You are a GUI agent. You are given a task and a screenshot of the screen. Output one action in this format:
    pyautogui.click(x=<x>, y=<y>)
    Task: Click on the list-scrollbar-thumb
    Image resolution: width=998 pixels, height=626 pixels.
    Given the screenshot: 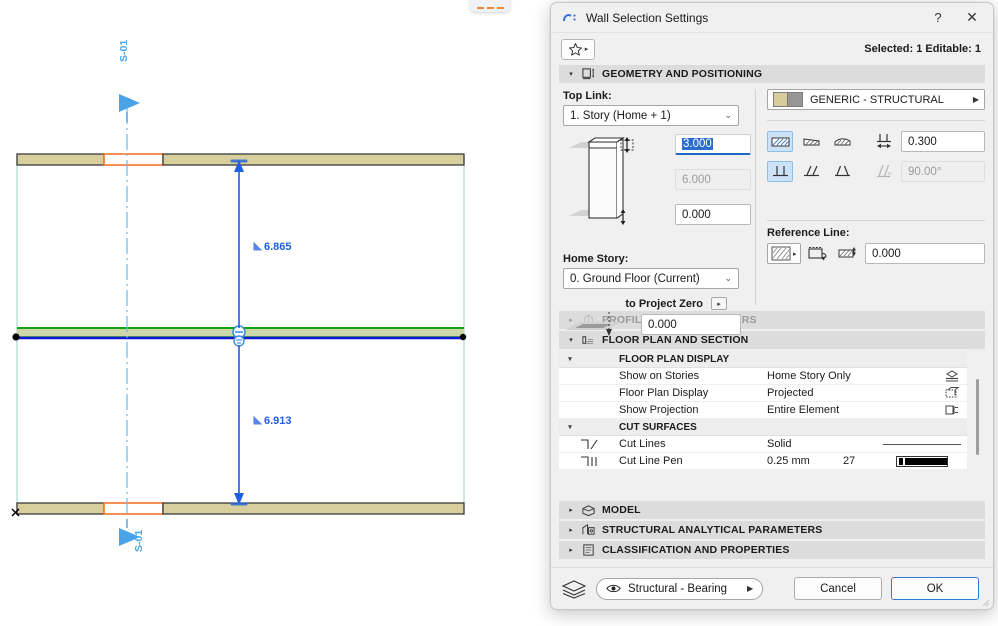 What is the action you would take?
    pyautogui.click(x=977, y=417)
    